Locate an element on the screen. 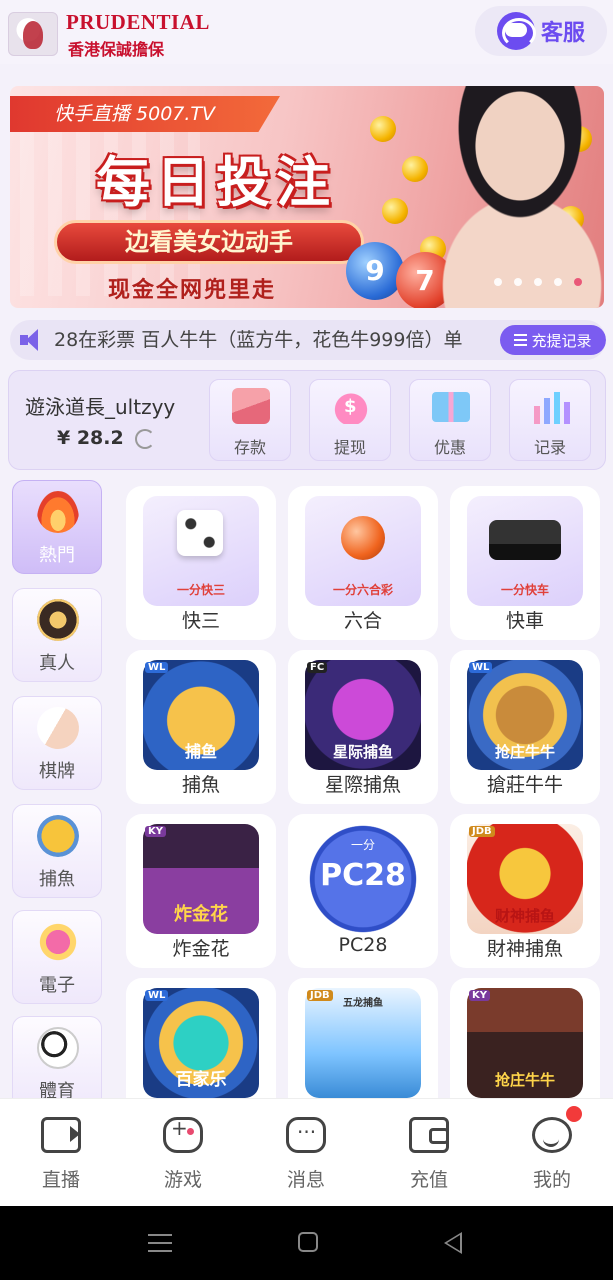 The width and height of the screenshot is (613, 1280). brand-name: PRUDENTIAL is located at coordinates (138, 22).